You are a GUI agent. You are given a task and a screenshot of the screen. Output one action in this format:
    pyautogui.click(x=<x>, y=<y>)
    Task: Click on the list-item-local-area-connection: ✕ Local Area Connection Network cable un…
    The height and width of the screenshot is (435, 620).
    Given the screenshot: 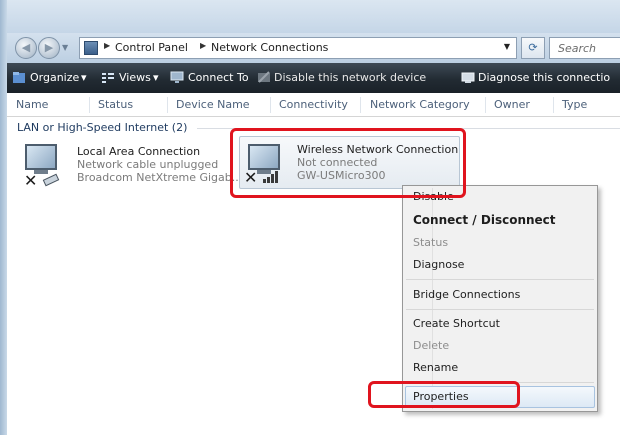 What is the action you would take?
    pyautogui.click(x=131, y=166)
    